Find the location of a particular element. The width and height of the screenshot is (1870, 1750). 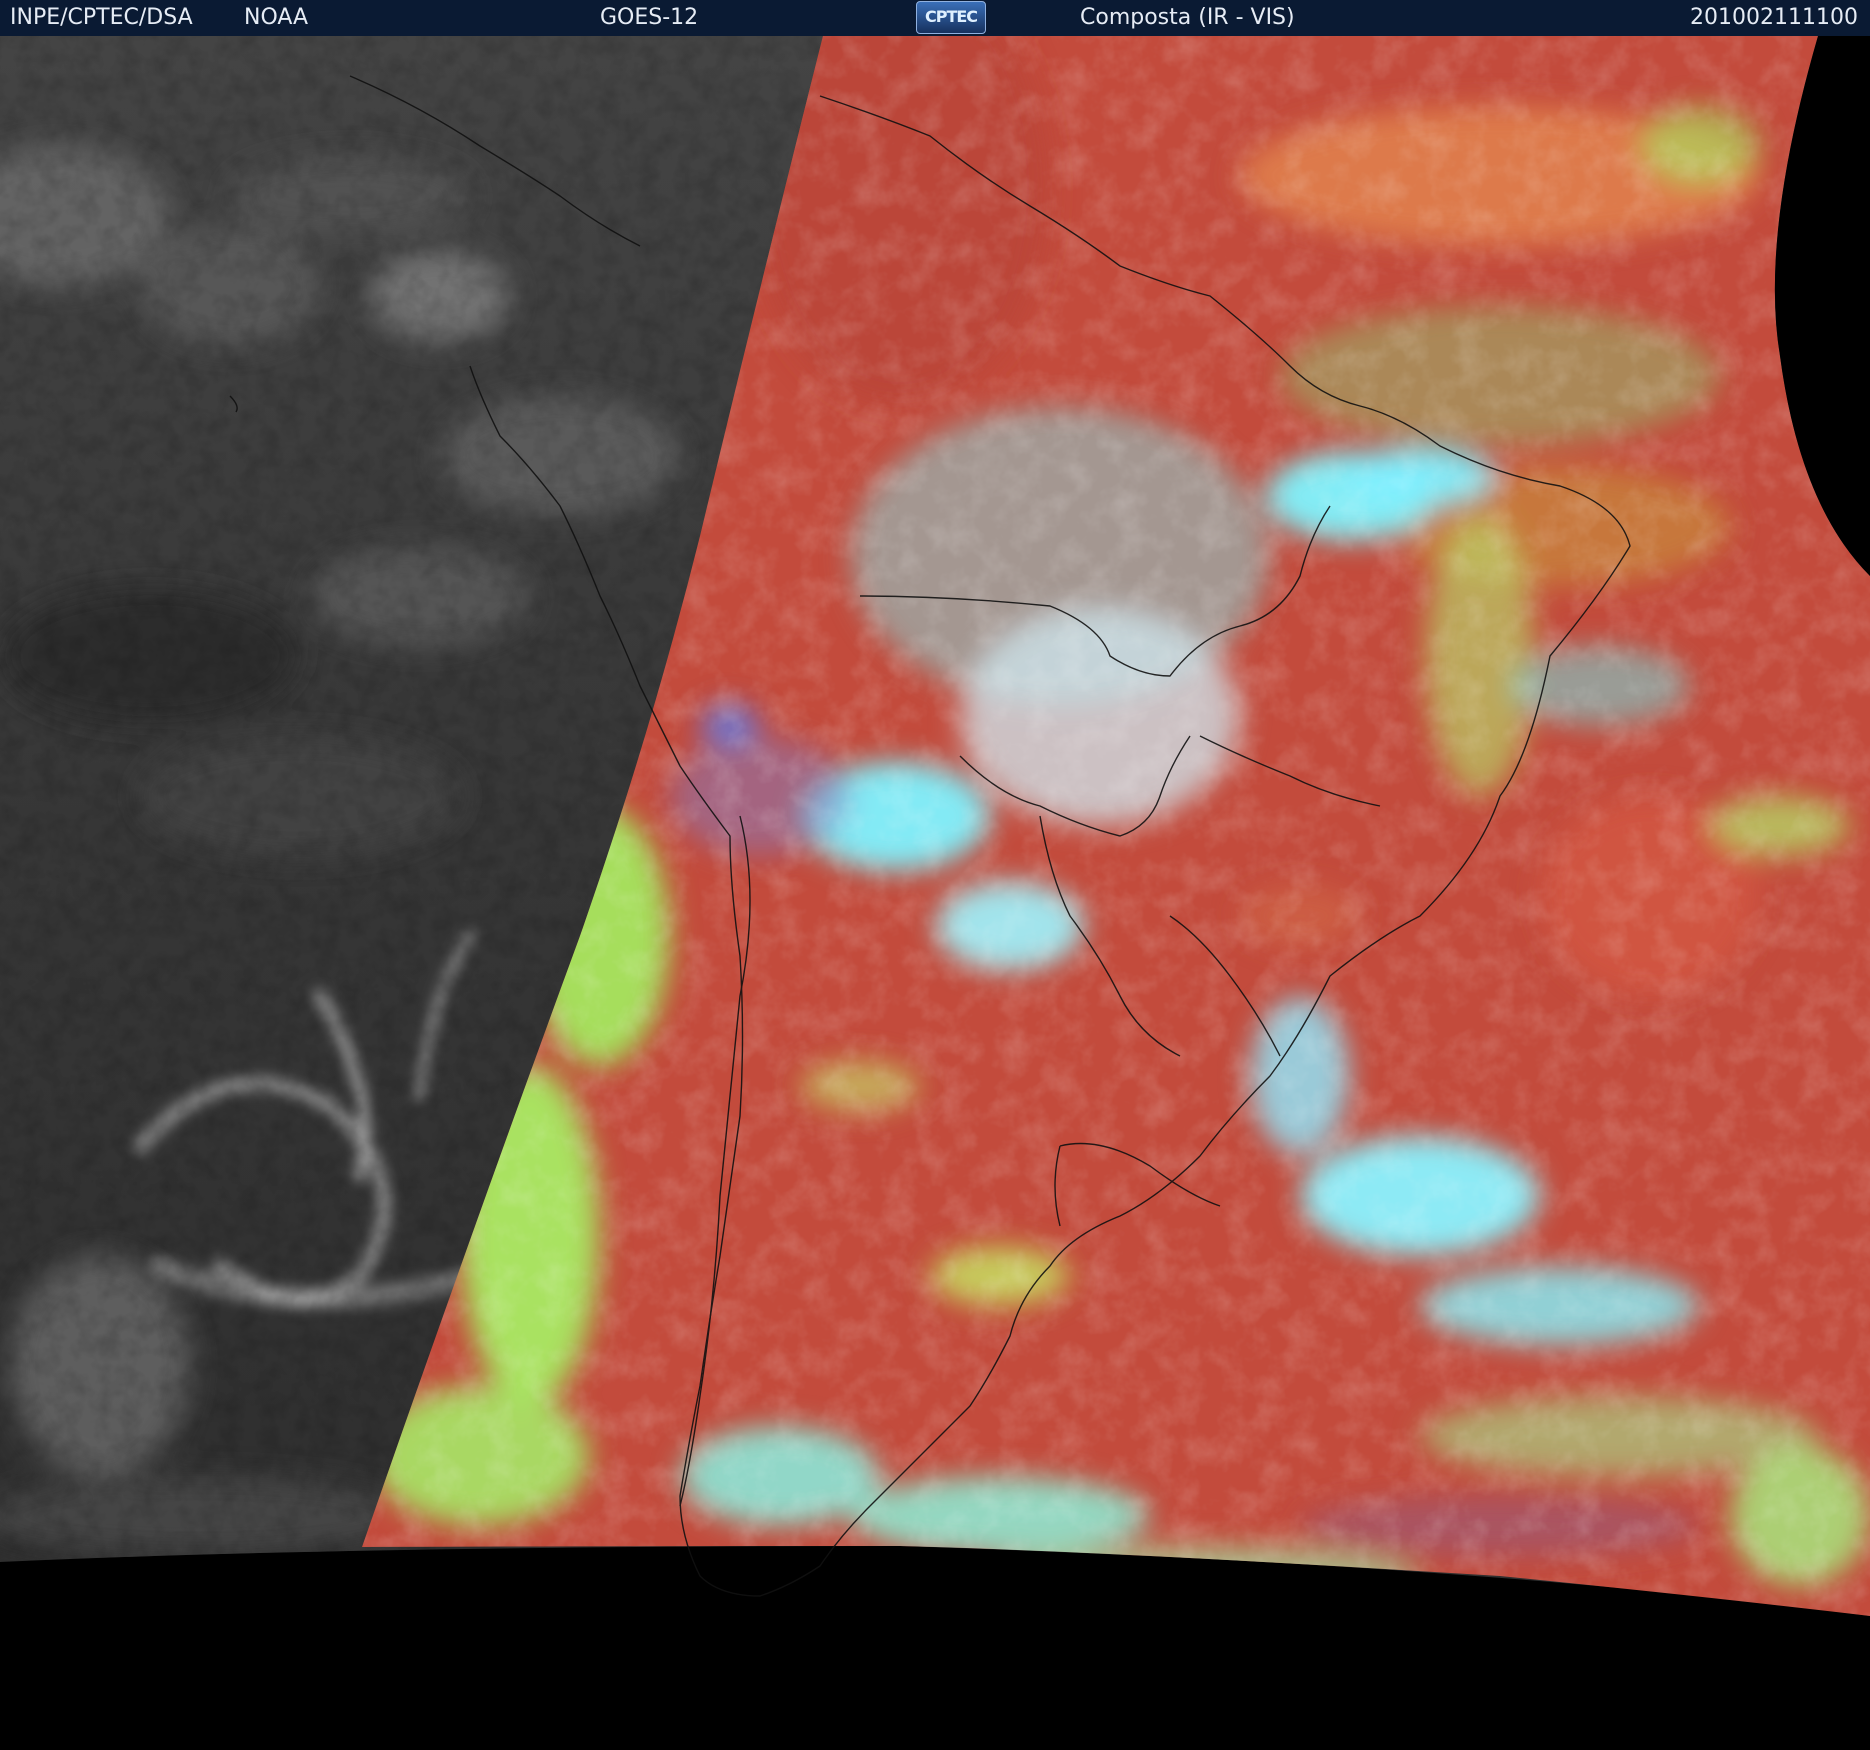

timestamp-label: 201002111100 is located at coordinates (1774, 17).